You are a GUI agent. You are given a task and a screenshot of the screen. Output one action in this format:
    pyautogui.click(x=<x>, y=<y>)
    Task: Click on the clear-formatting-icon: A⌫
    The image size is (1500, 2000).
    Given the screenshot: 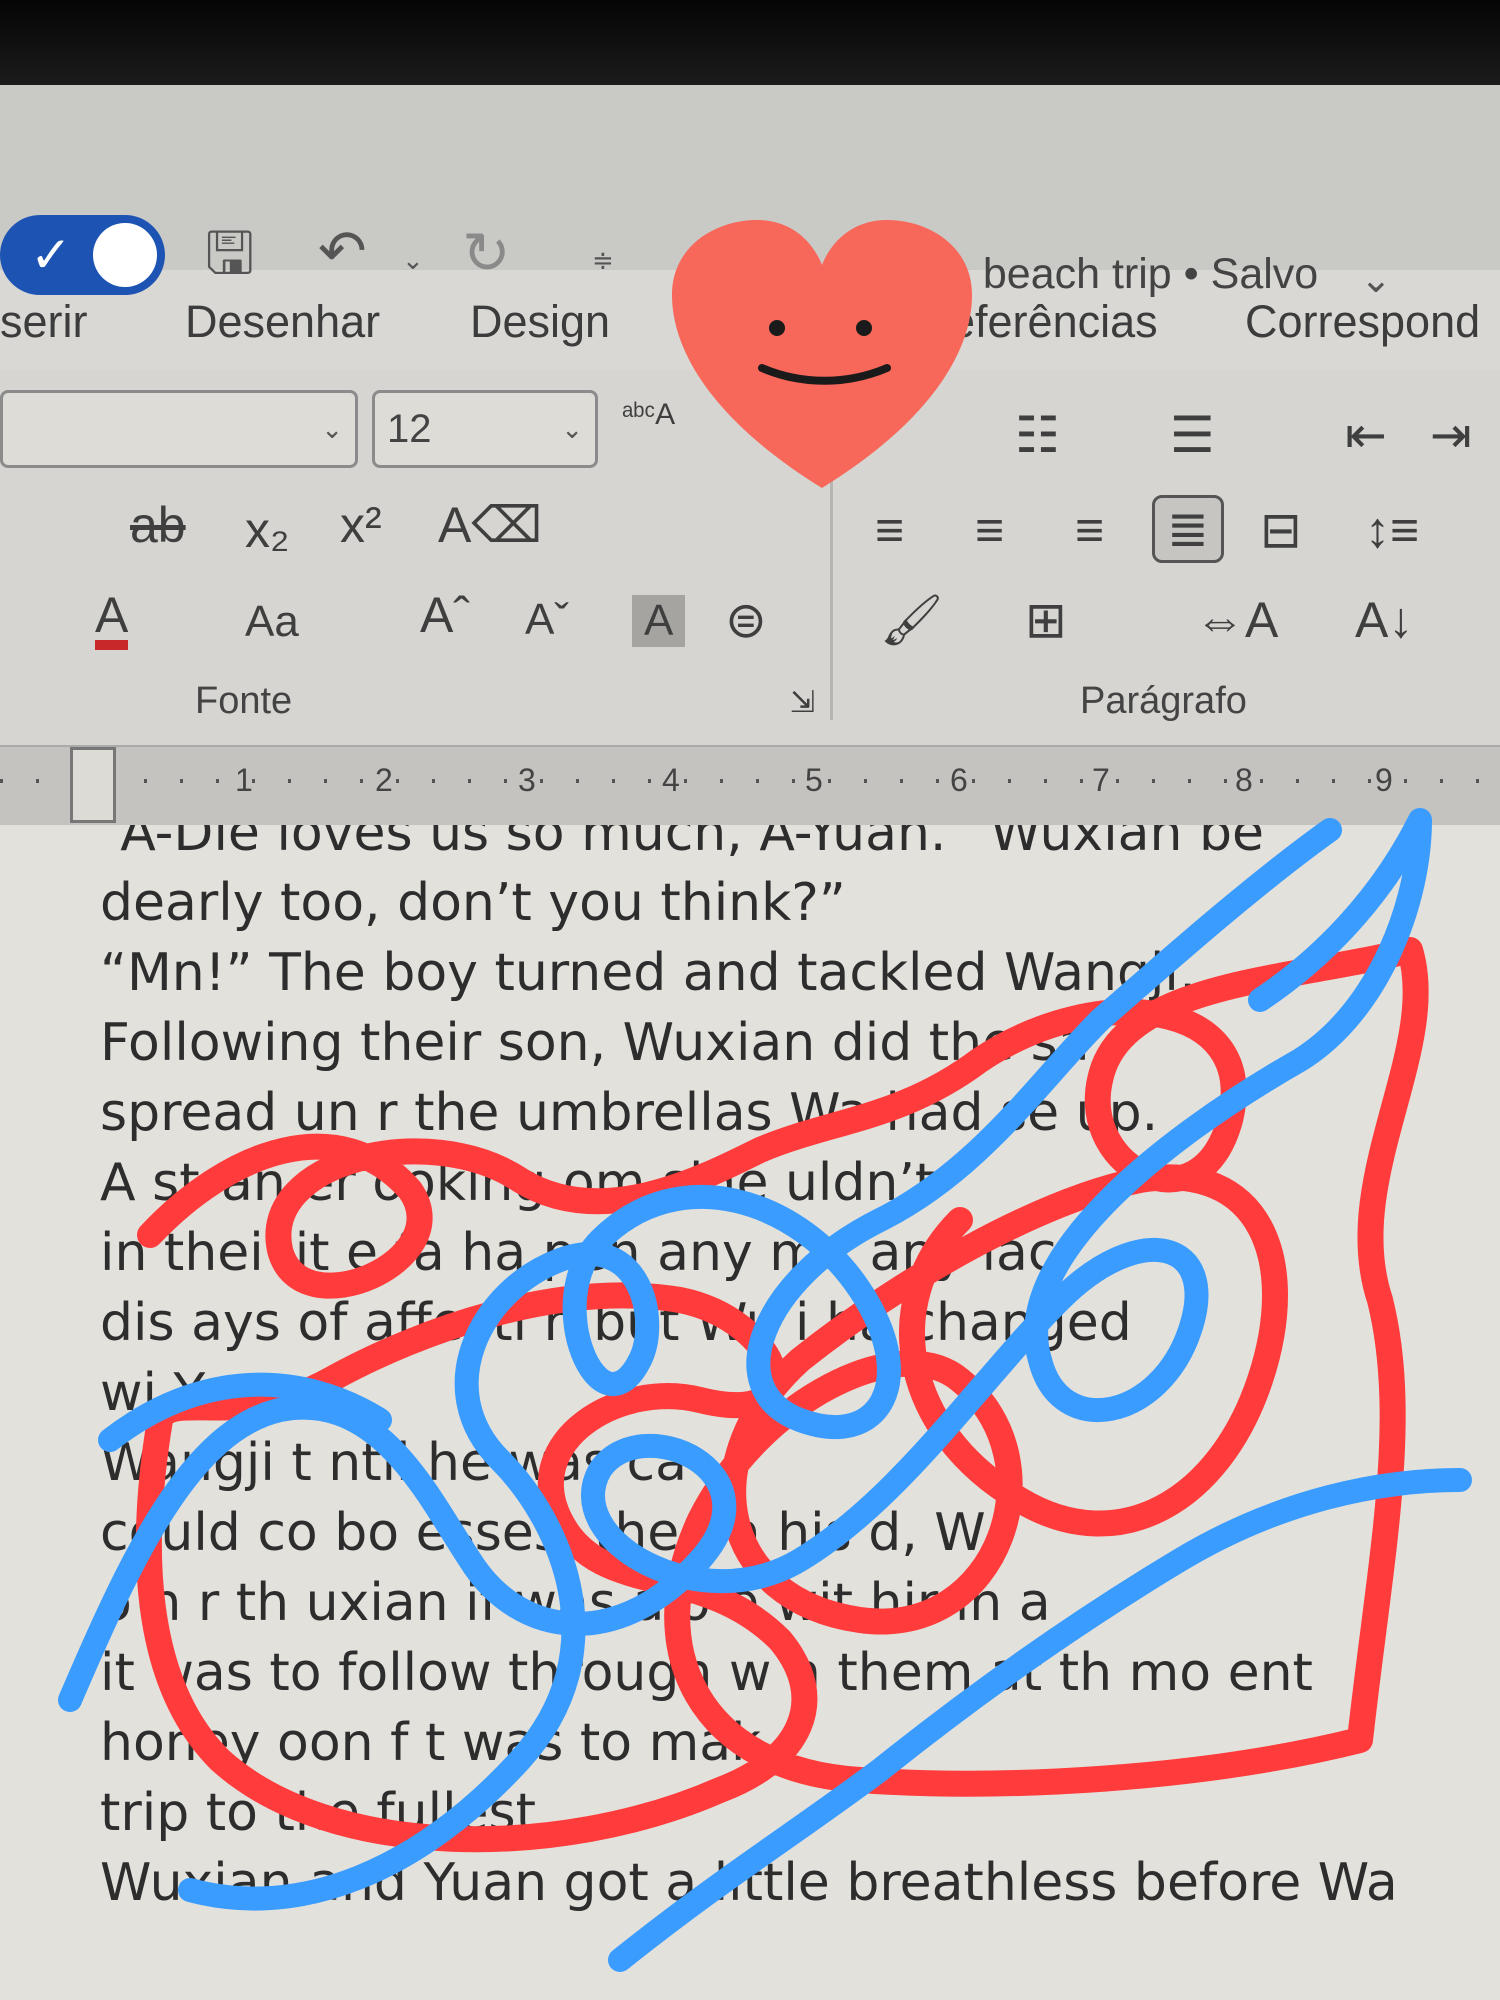 What is the action you would take?
    pyautogui.click(x=490, y=525)
    